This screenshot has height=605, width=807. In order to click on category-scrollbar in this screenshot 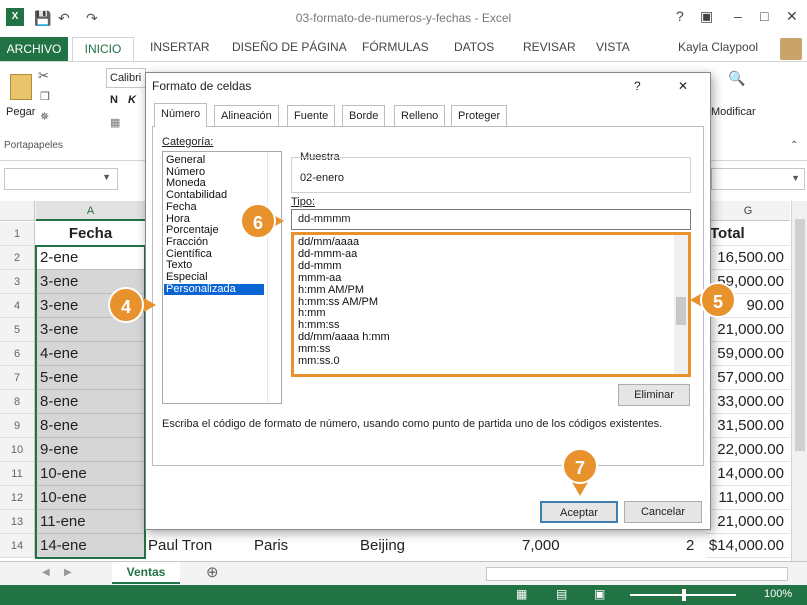, I will do `click(274, 277)`.